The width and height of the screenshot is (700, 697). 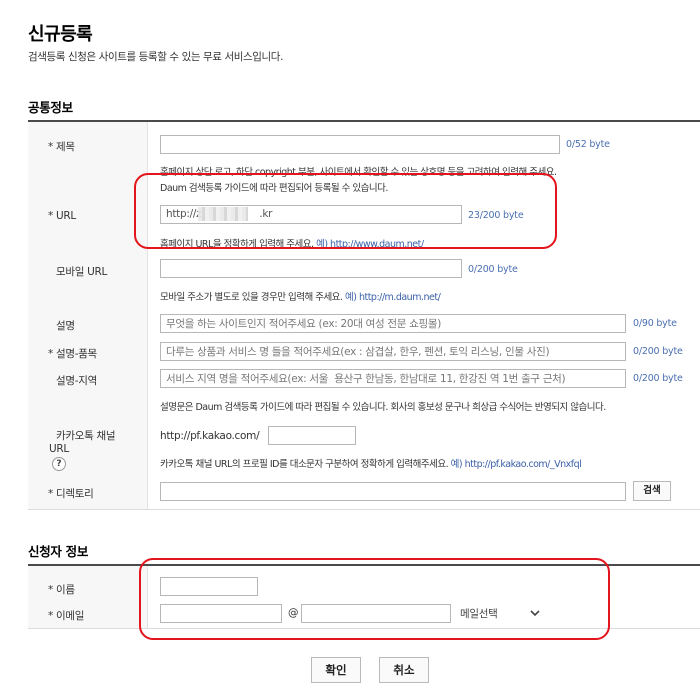 I want to click on kakao-channel-label-url: URL, so click(x=59, y=449).